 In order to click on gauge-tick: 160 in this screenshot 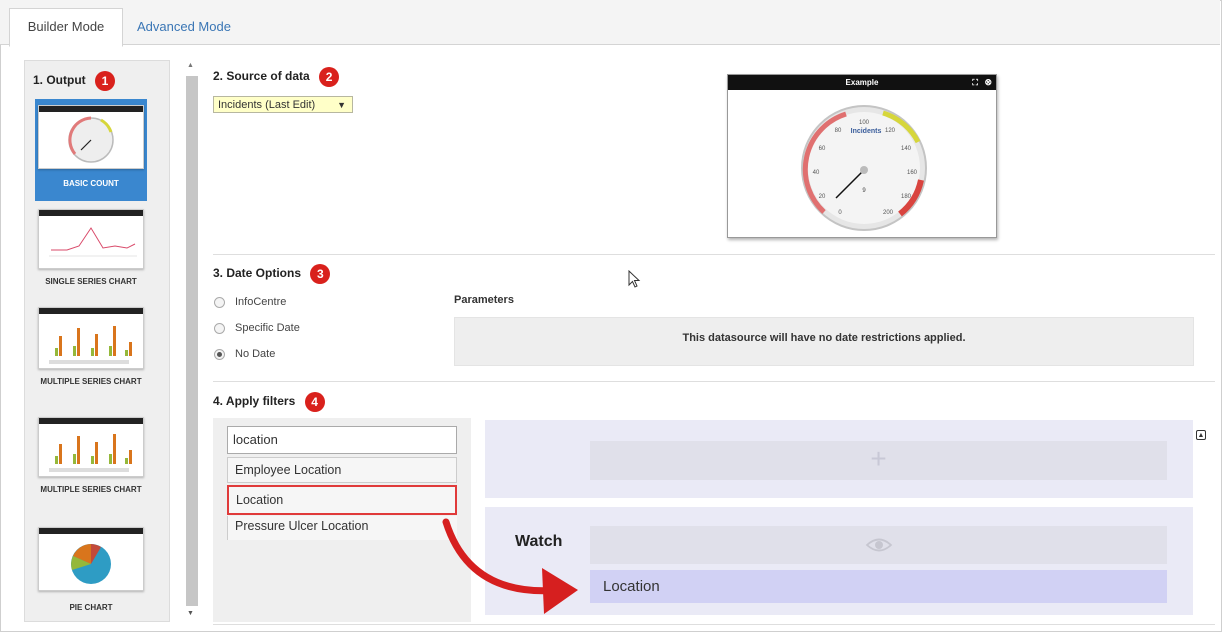, I will do `click(912, 173)`.